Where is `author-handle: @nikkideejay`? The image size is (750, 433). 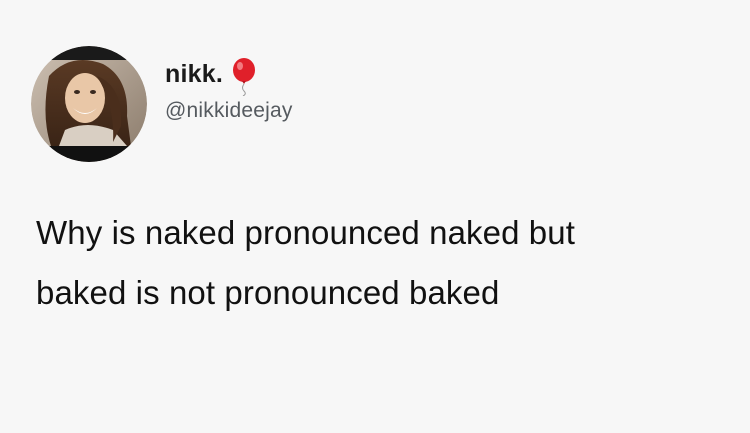
author-handle: @nikkideejay is located at coordinates (229, 111).